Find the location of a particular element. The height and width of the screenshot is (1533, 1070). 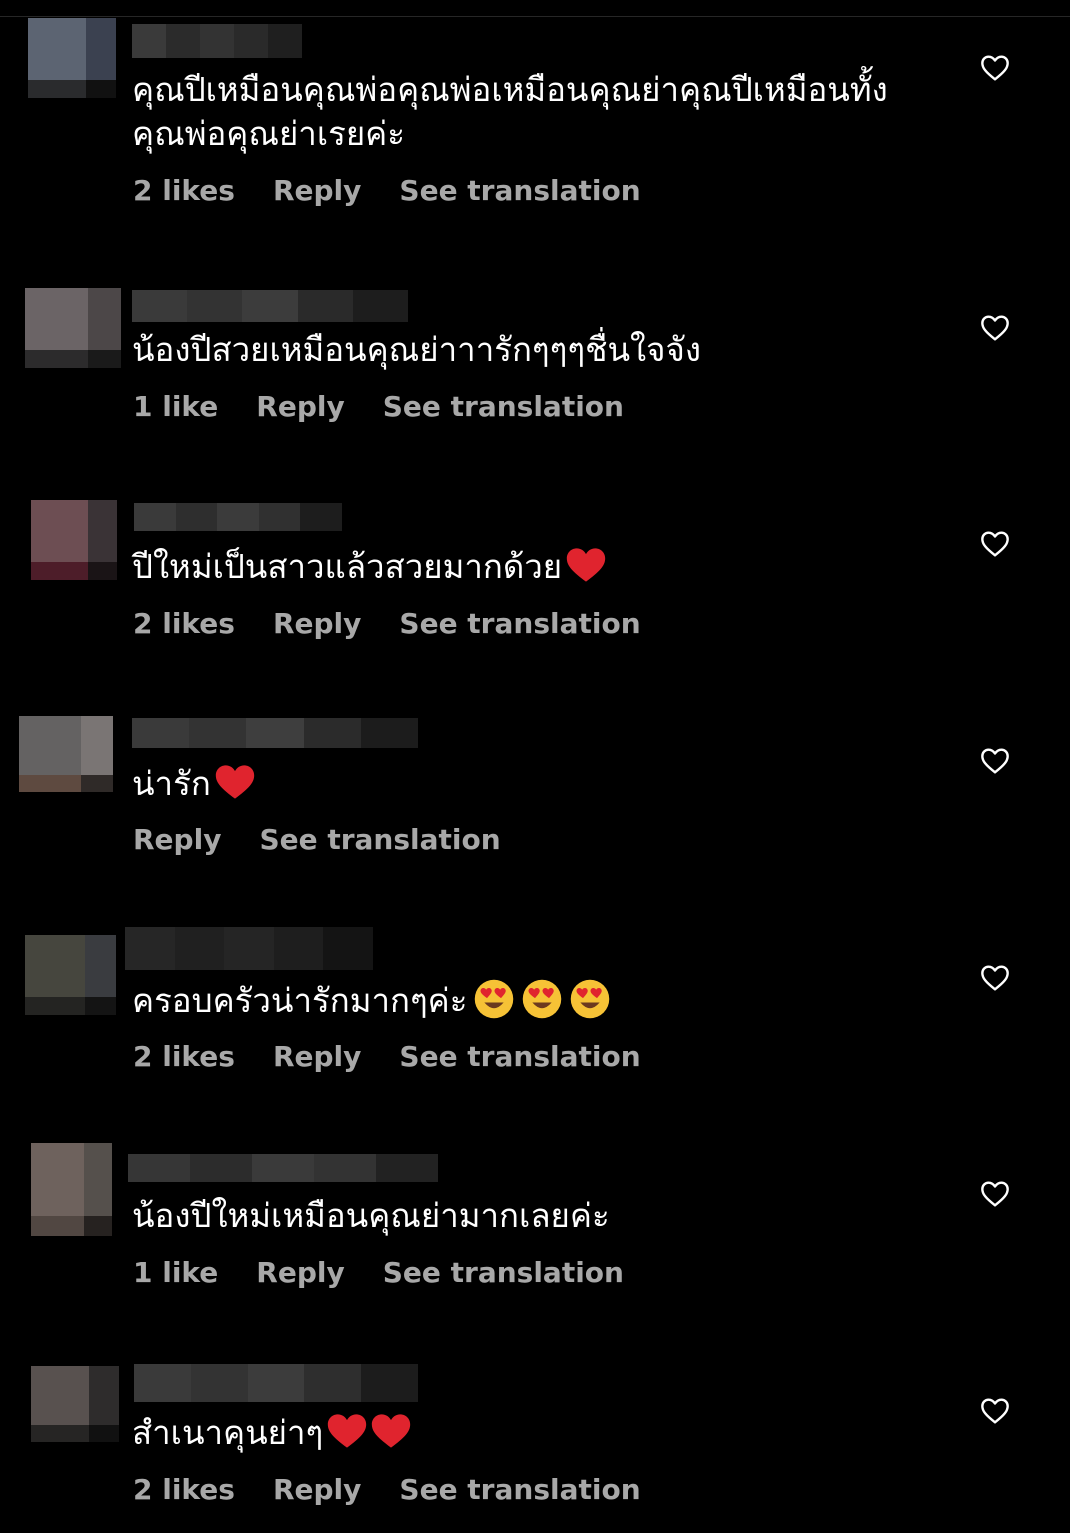

top-divider is located at coordinates (535, 16).